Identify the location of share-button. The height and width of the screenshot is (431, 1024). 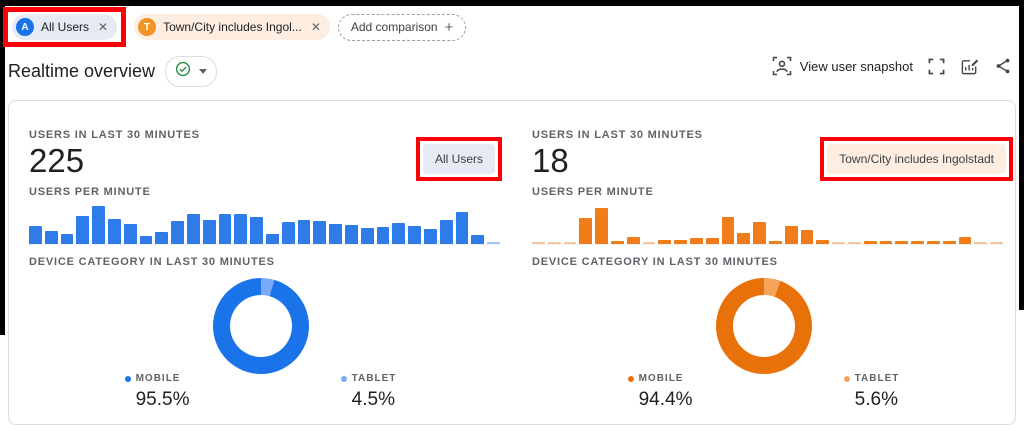
(1003, 66).